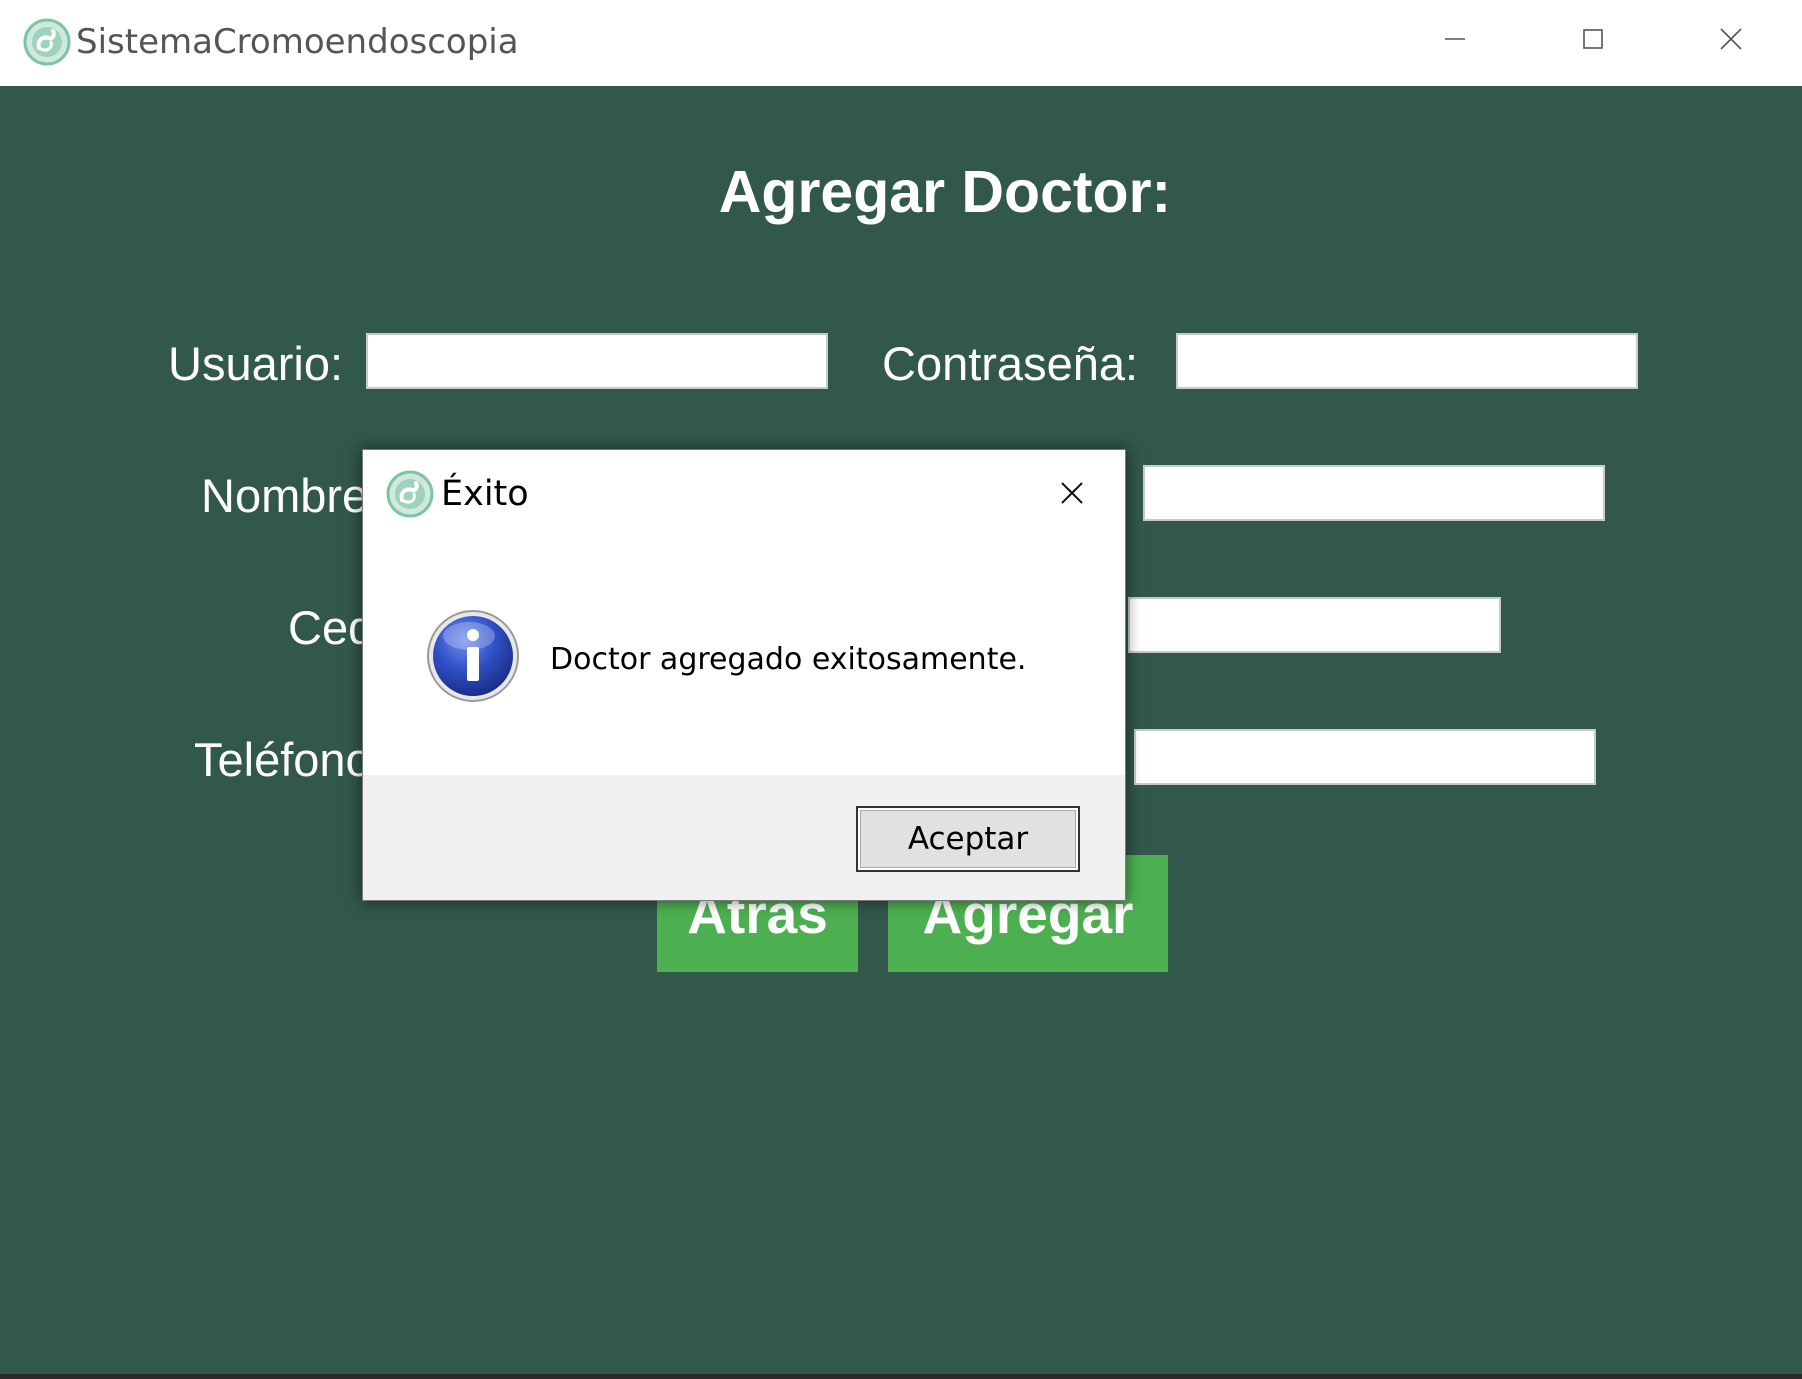  I want to click on minimize-button, so click(1455, 39).